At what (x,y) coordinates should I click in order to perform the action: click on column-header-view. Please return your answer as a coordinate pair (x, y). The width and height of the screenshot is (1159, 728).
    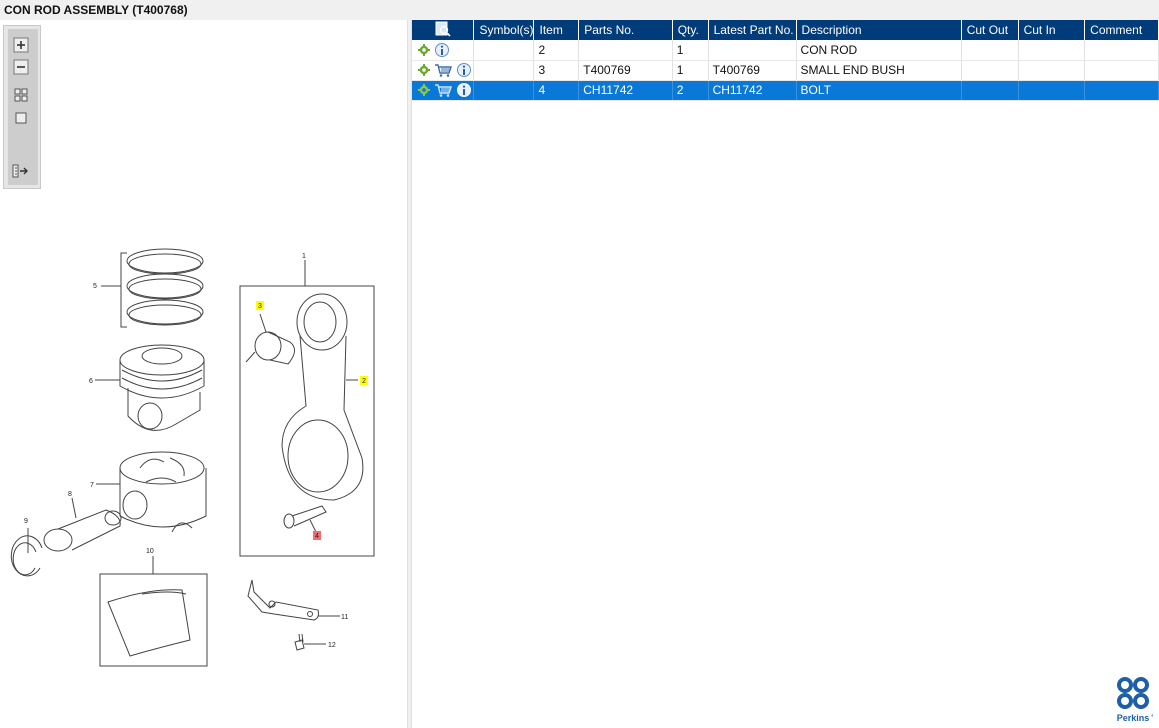
    Looking at the image, I should click on (443, 30).